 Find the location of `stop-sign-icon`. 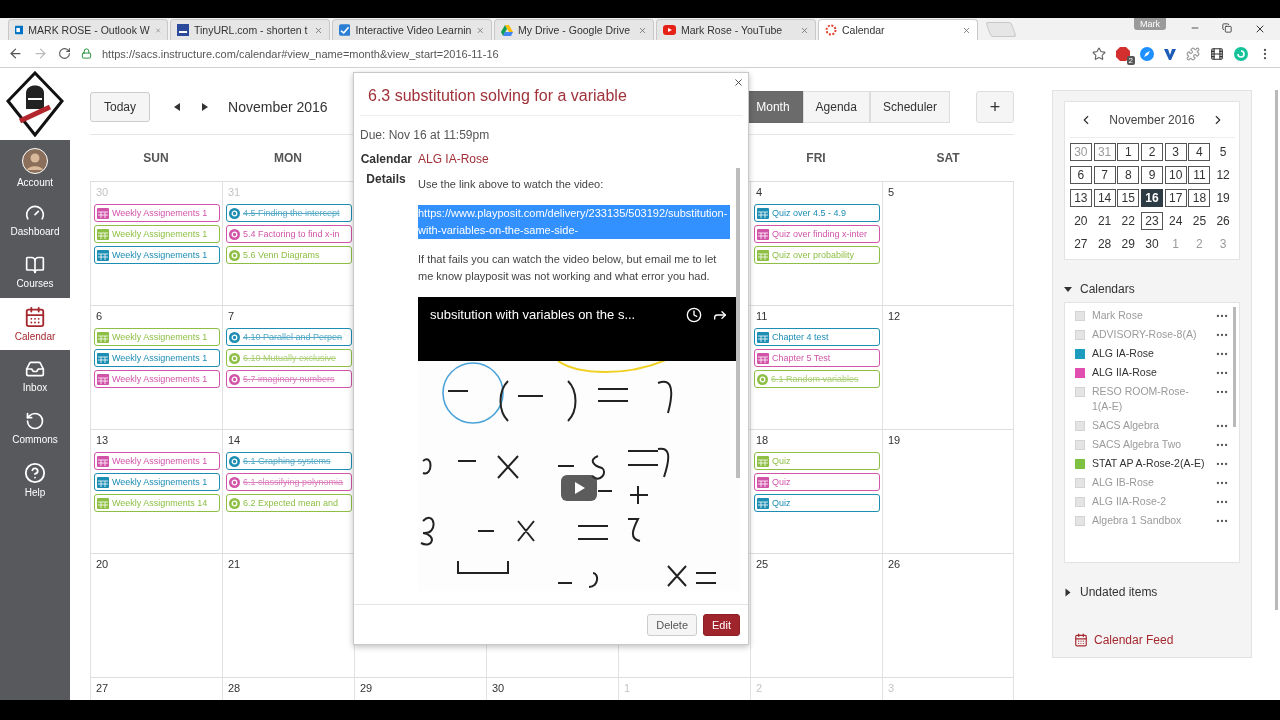

stop-sign-icon is located at coordinates (1123, 53).